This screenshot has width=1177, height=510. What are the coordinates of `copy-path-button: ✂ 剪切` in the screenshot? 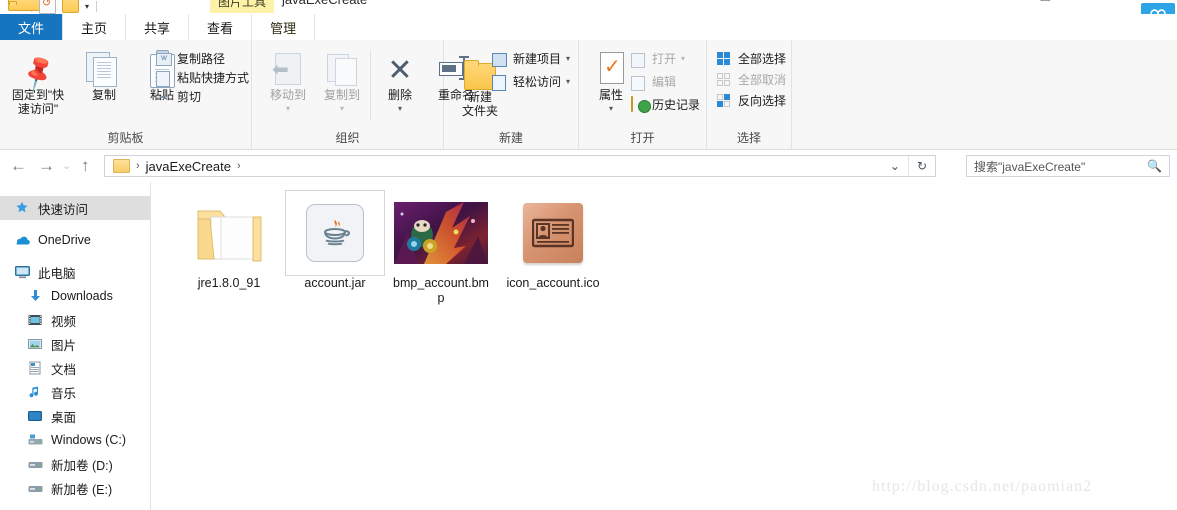 It's located at (178, 96).